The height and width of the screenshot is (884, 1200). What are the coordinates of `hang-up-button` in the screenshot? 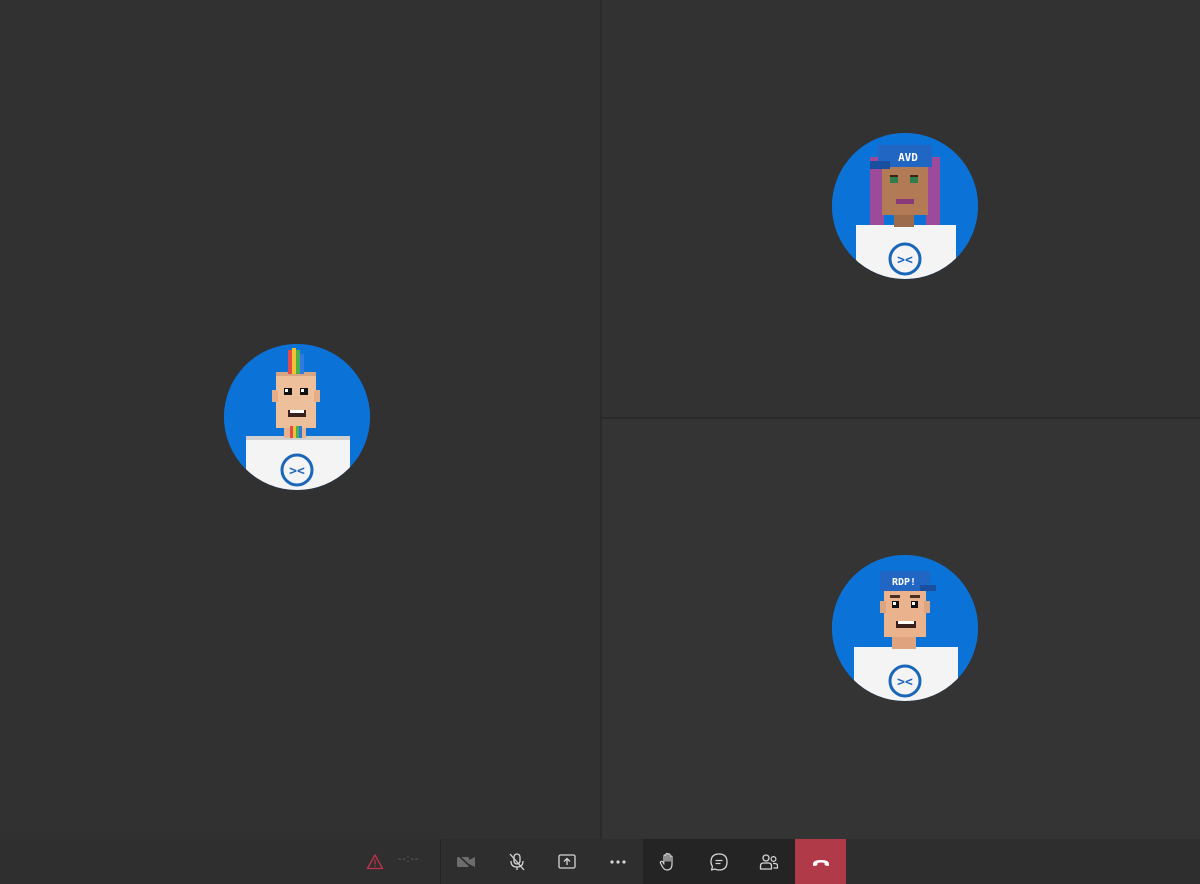 It's located at (820, 861).